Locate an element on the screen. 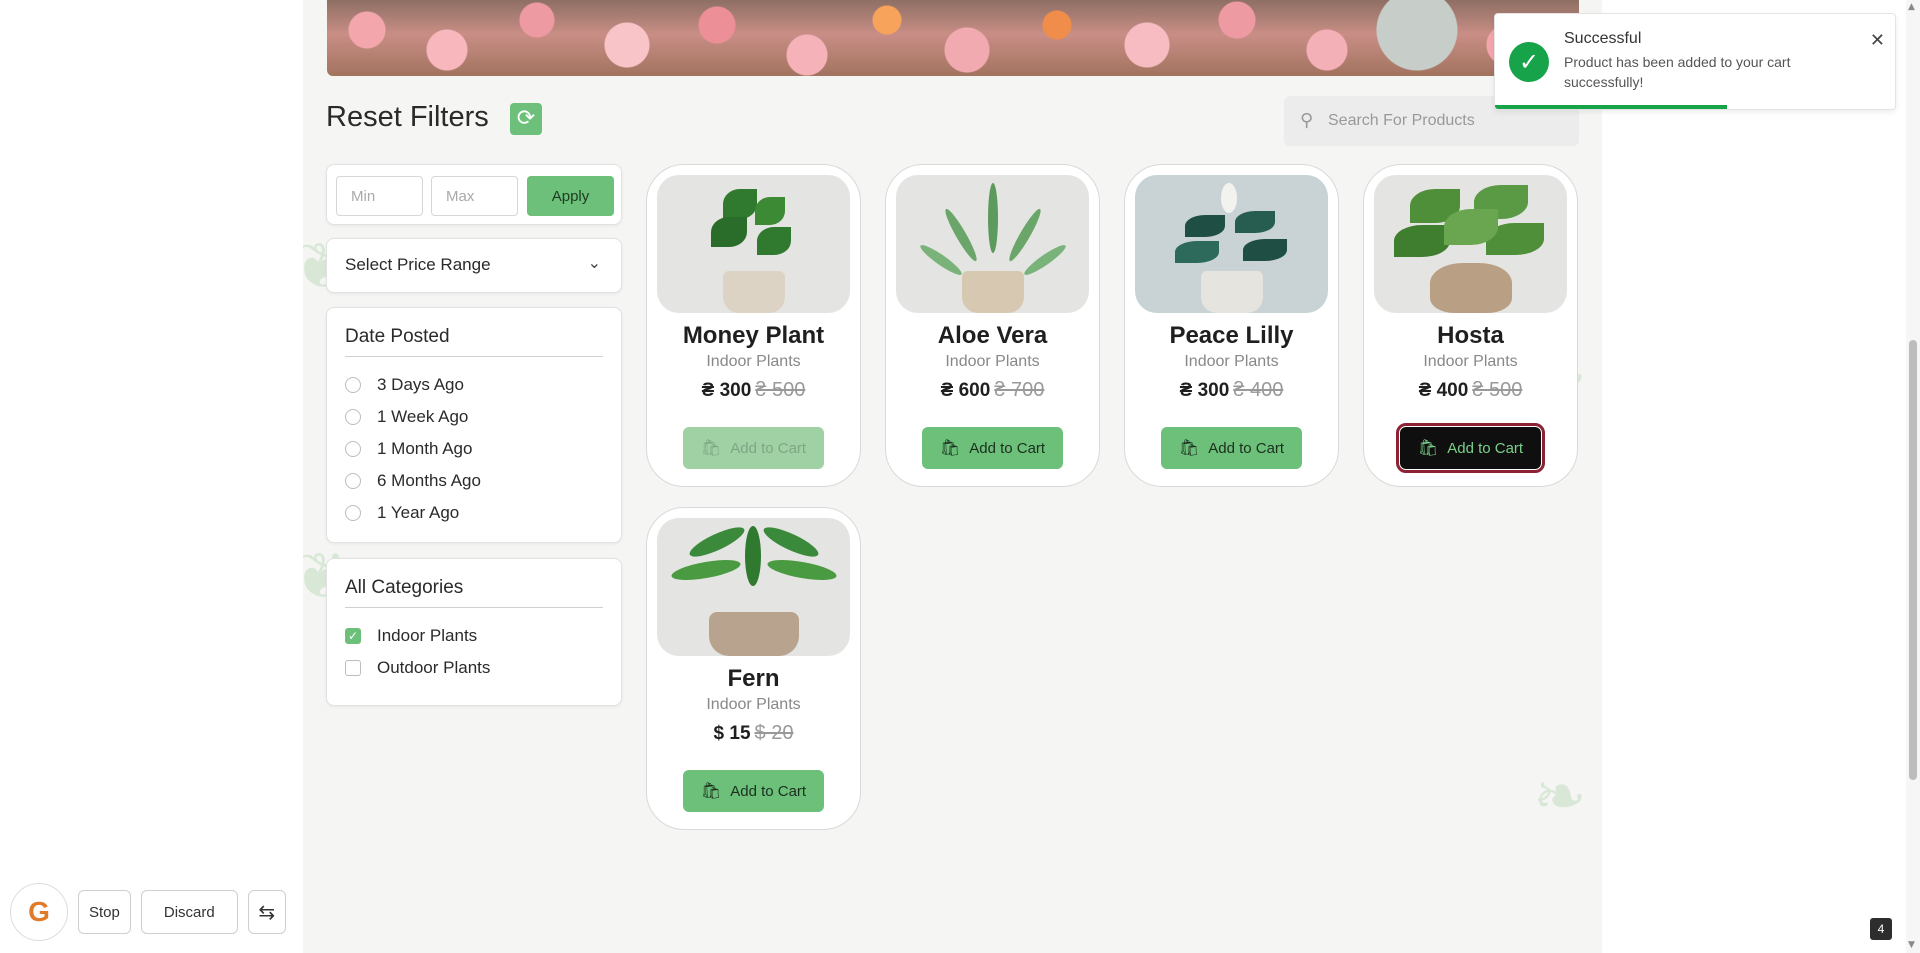 This screenshot has width=1920, height=953. check-circle-icon: ✓ is located at coordinates (1529, 62).